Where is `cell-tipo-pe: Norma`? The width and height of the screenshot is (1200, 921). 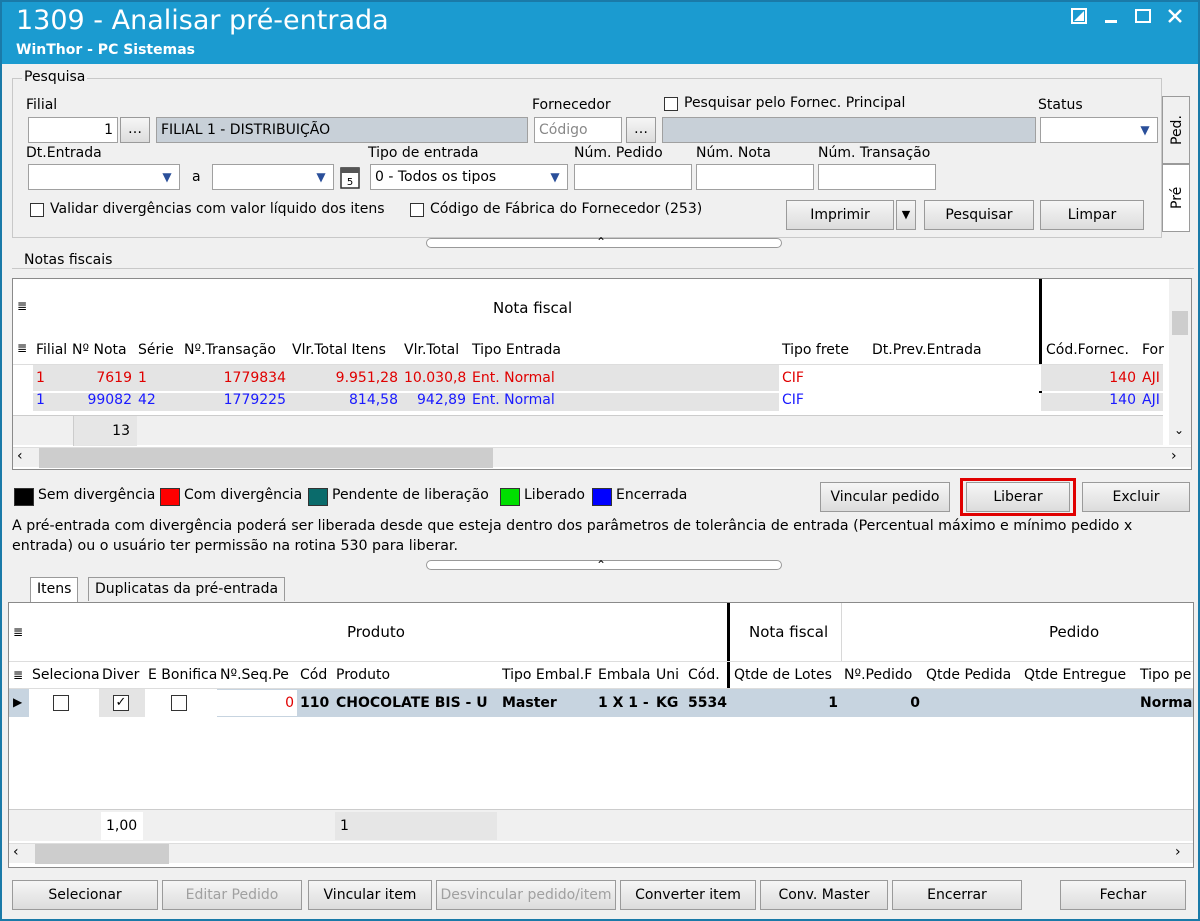 cell-tipo-pe: Norma is located at coordinates (1166, 703).